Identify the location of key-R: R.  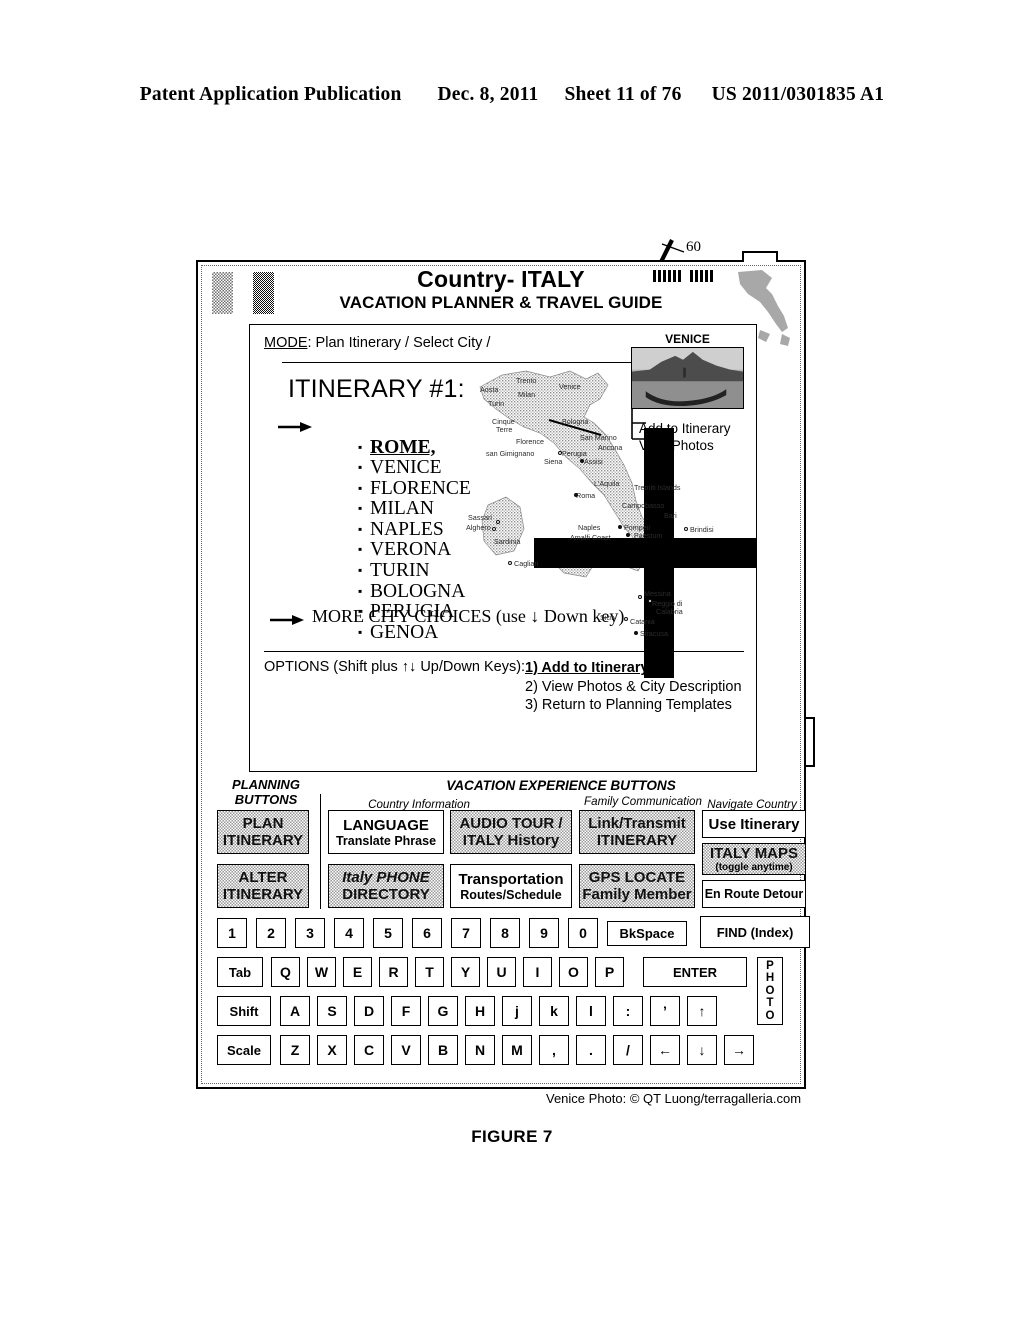
(393, 972).